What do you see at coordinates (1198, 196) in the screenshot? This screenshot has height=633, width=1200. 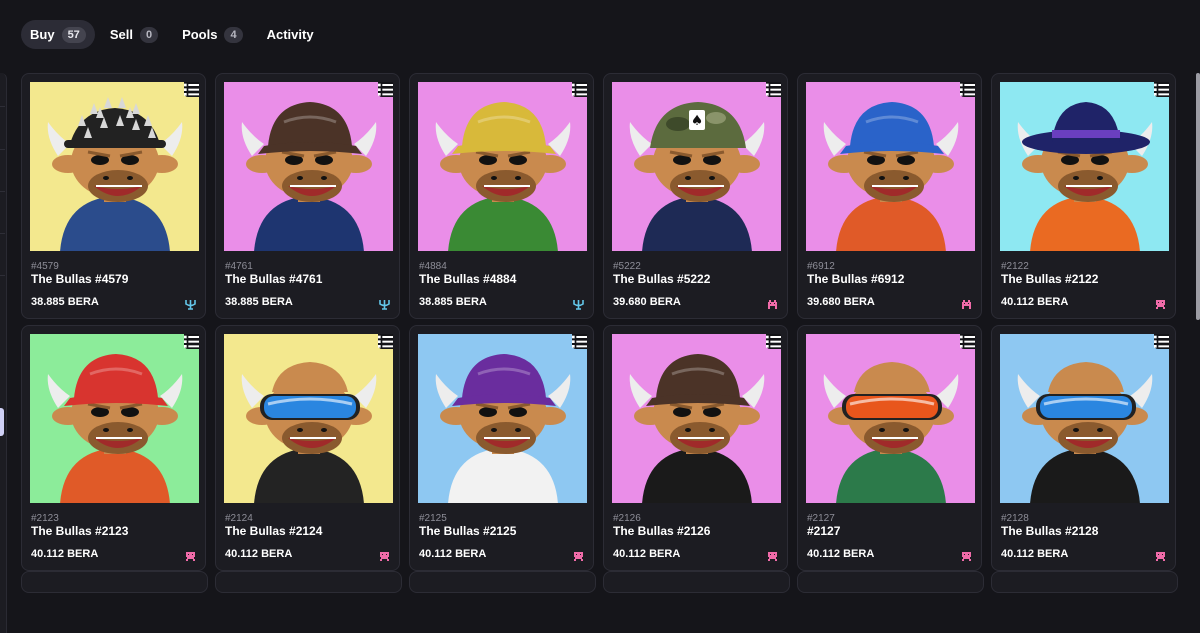 I see `scrollbar-thumb` at bounding box center [1198, 196].